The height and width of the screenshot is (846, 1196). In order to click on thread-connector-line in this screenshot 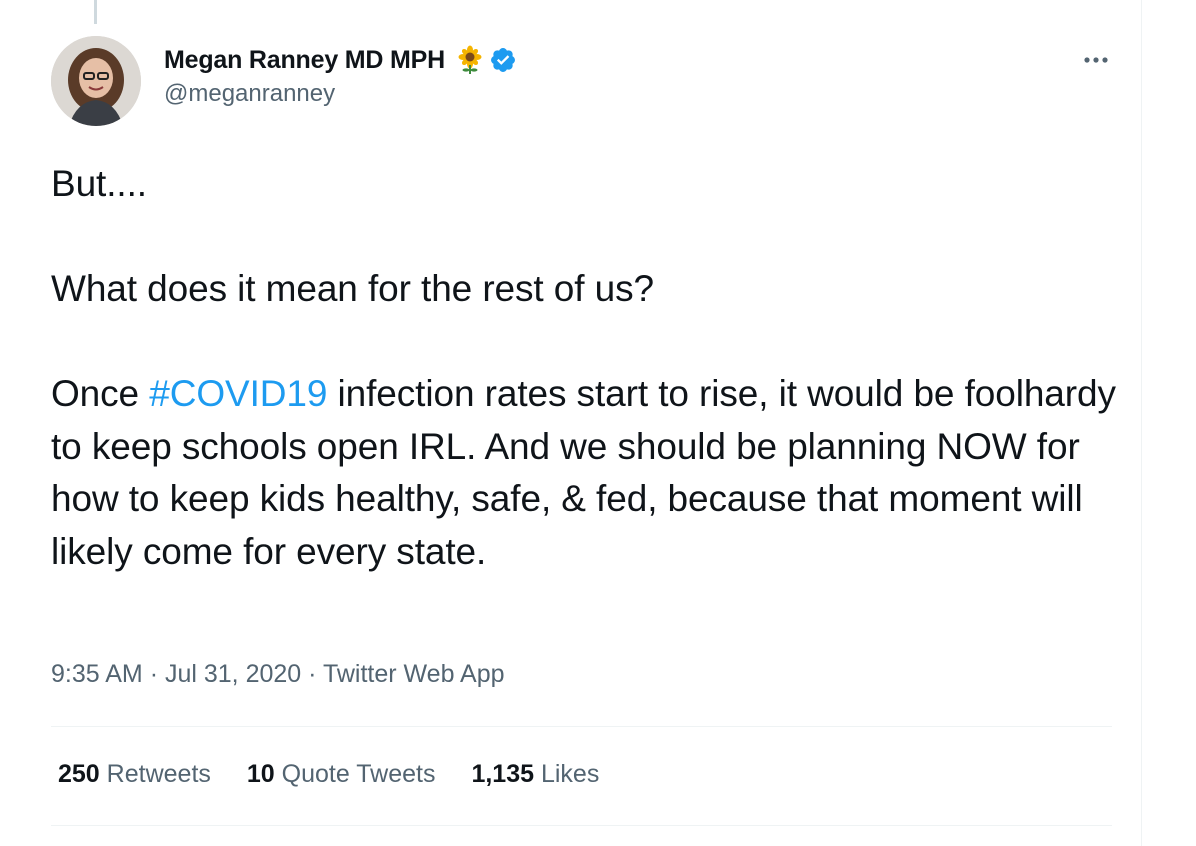, I will do `click(95, 12)`.